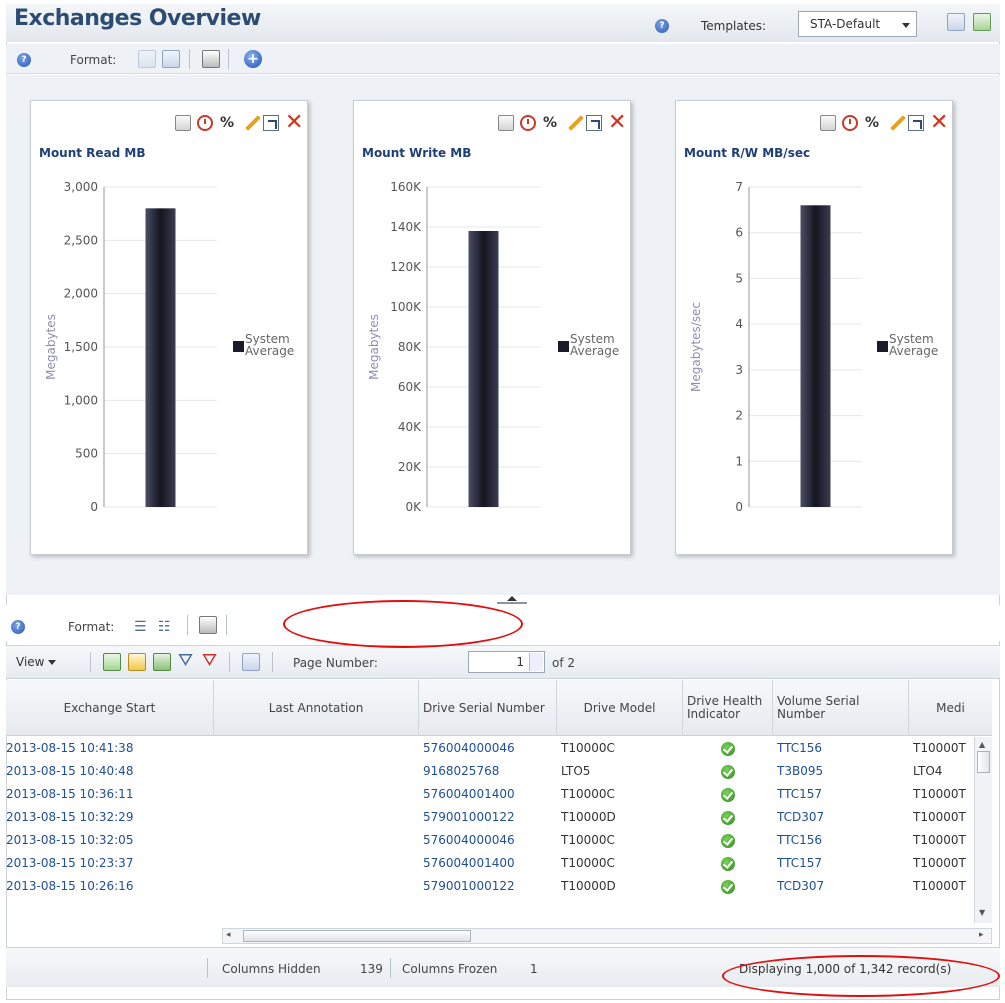  I want to click on y-tick-label: 140K, so click(406, 227).